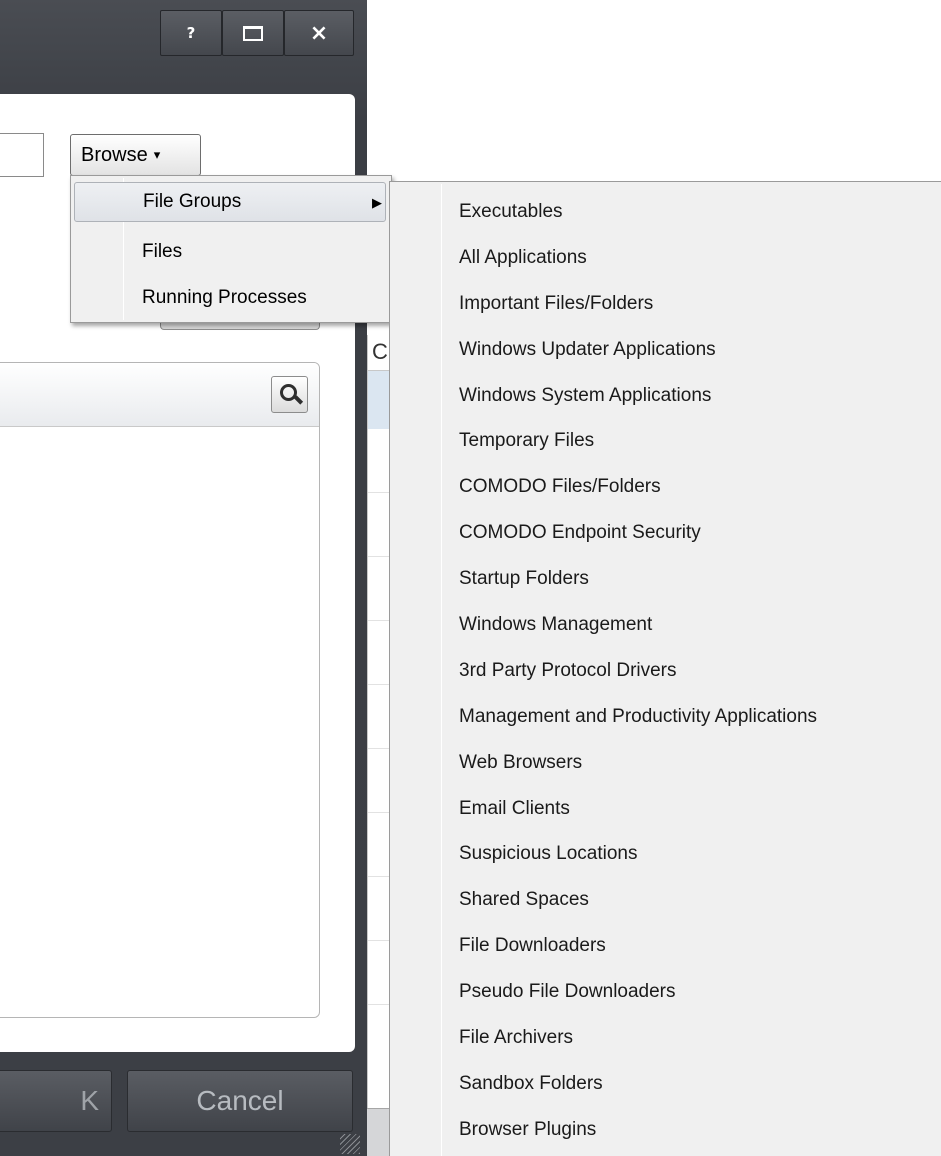 The image size is (941, 1156). I want to click on background-column-header: C, so click(379, 353).